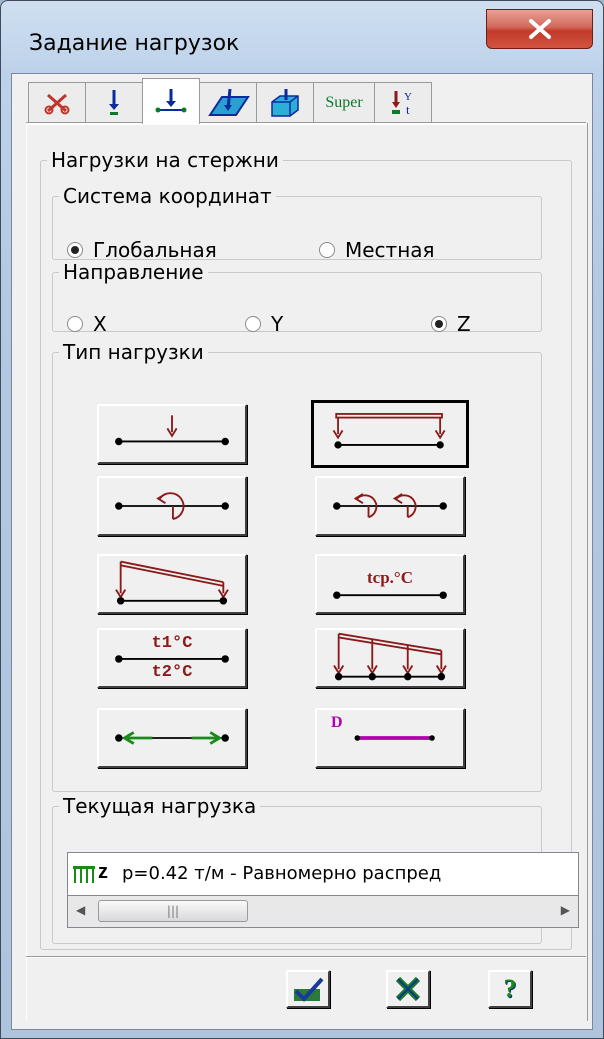 This screenshot has height=1039, width=604. I want to click on radio-x-label: X, so click(100, 324).